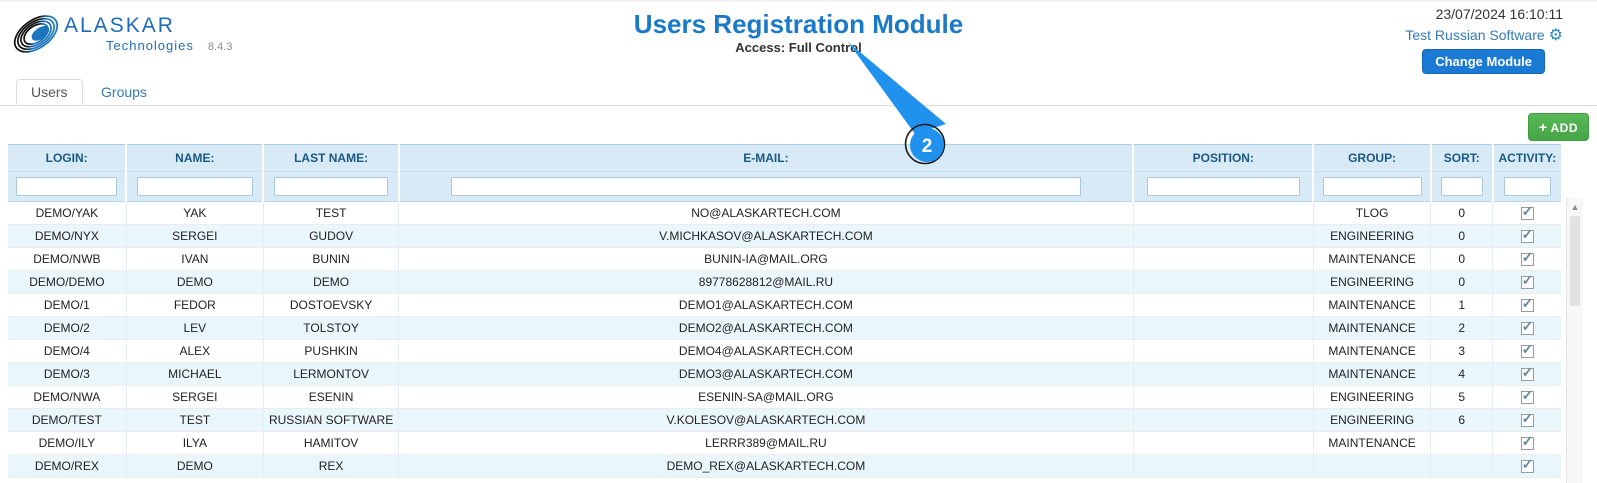 The width and height of the screenshot is (1597, 483). What do you see at coordinates (194, 351) in the screenshot?
I see `cell-name: ALEX` at bounding box center [194, 351].